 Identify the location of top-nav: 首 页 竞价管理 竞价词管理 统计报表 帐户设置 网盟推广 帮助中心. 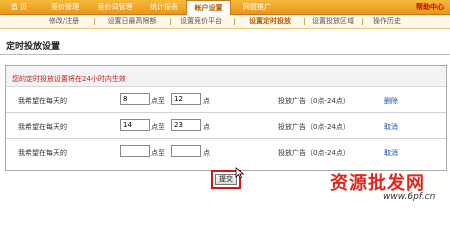
(225, 8).